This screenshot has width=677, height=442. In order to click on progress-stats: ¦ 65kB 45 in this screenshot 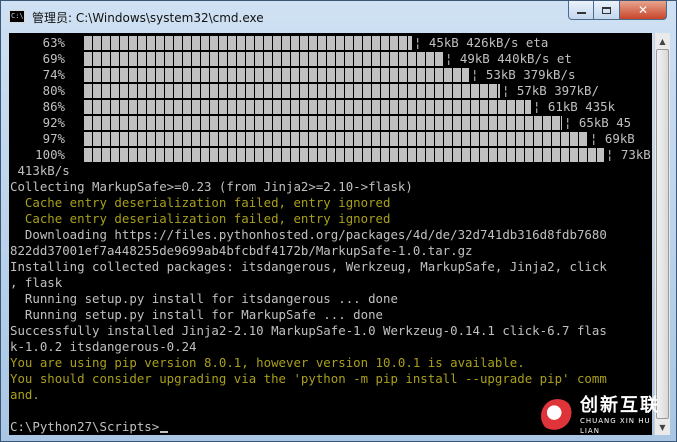, I will do `click(598, 122)`.